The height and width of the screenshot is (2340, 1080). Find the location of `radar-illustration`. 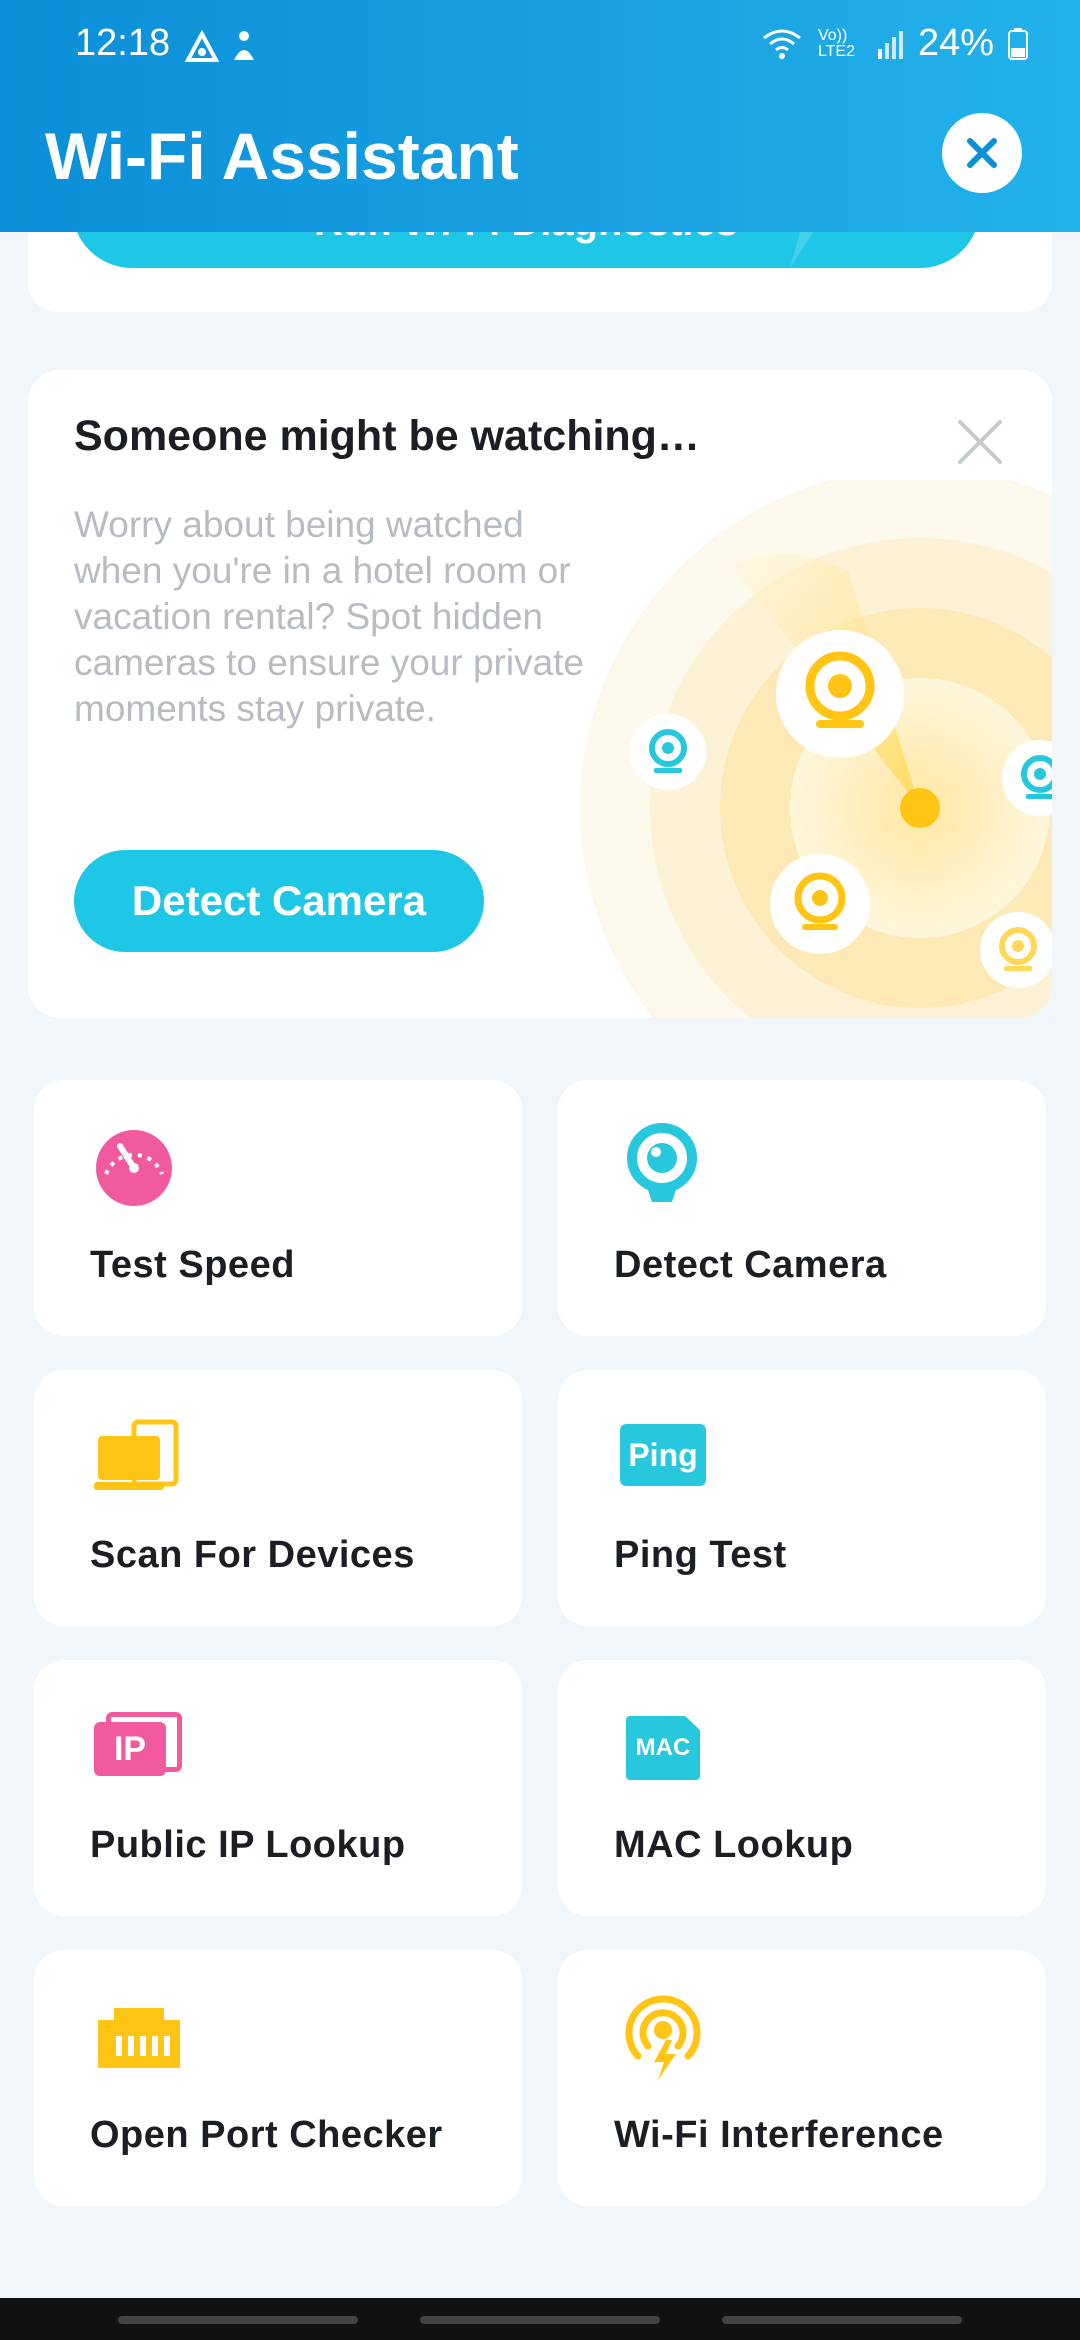

radar-illustration is located at coordinates (816, 749).